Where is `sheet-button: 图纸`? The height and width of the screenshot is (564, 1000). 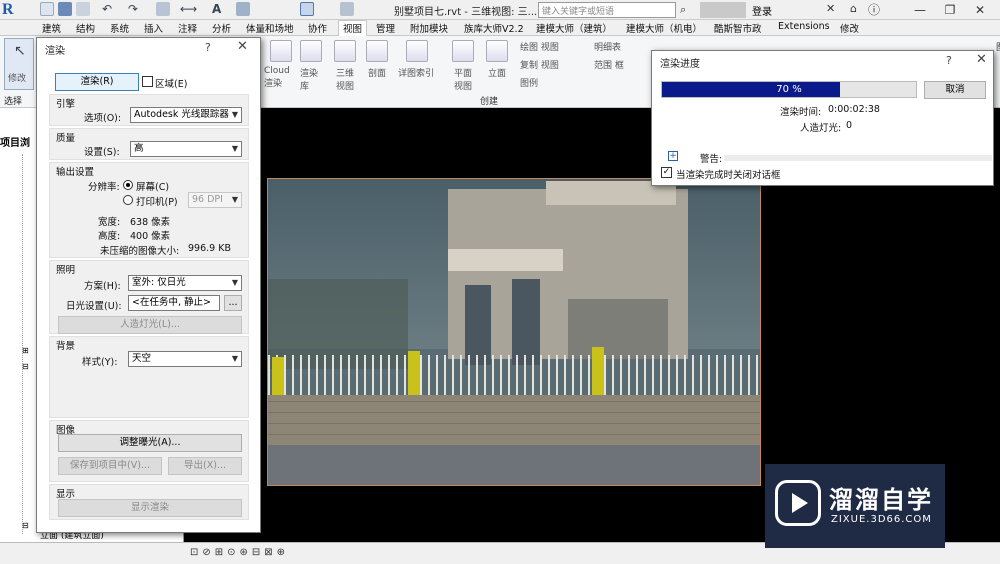 sheet-button: 图纸 is located at coordinates (998, 46).